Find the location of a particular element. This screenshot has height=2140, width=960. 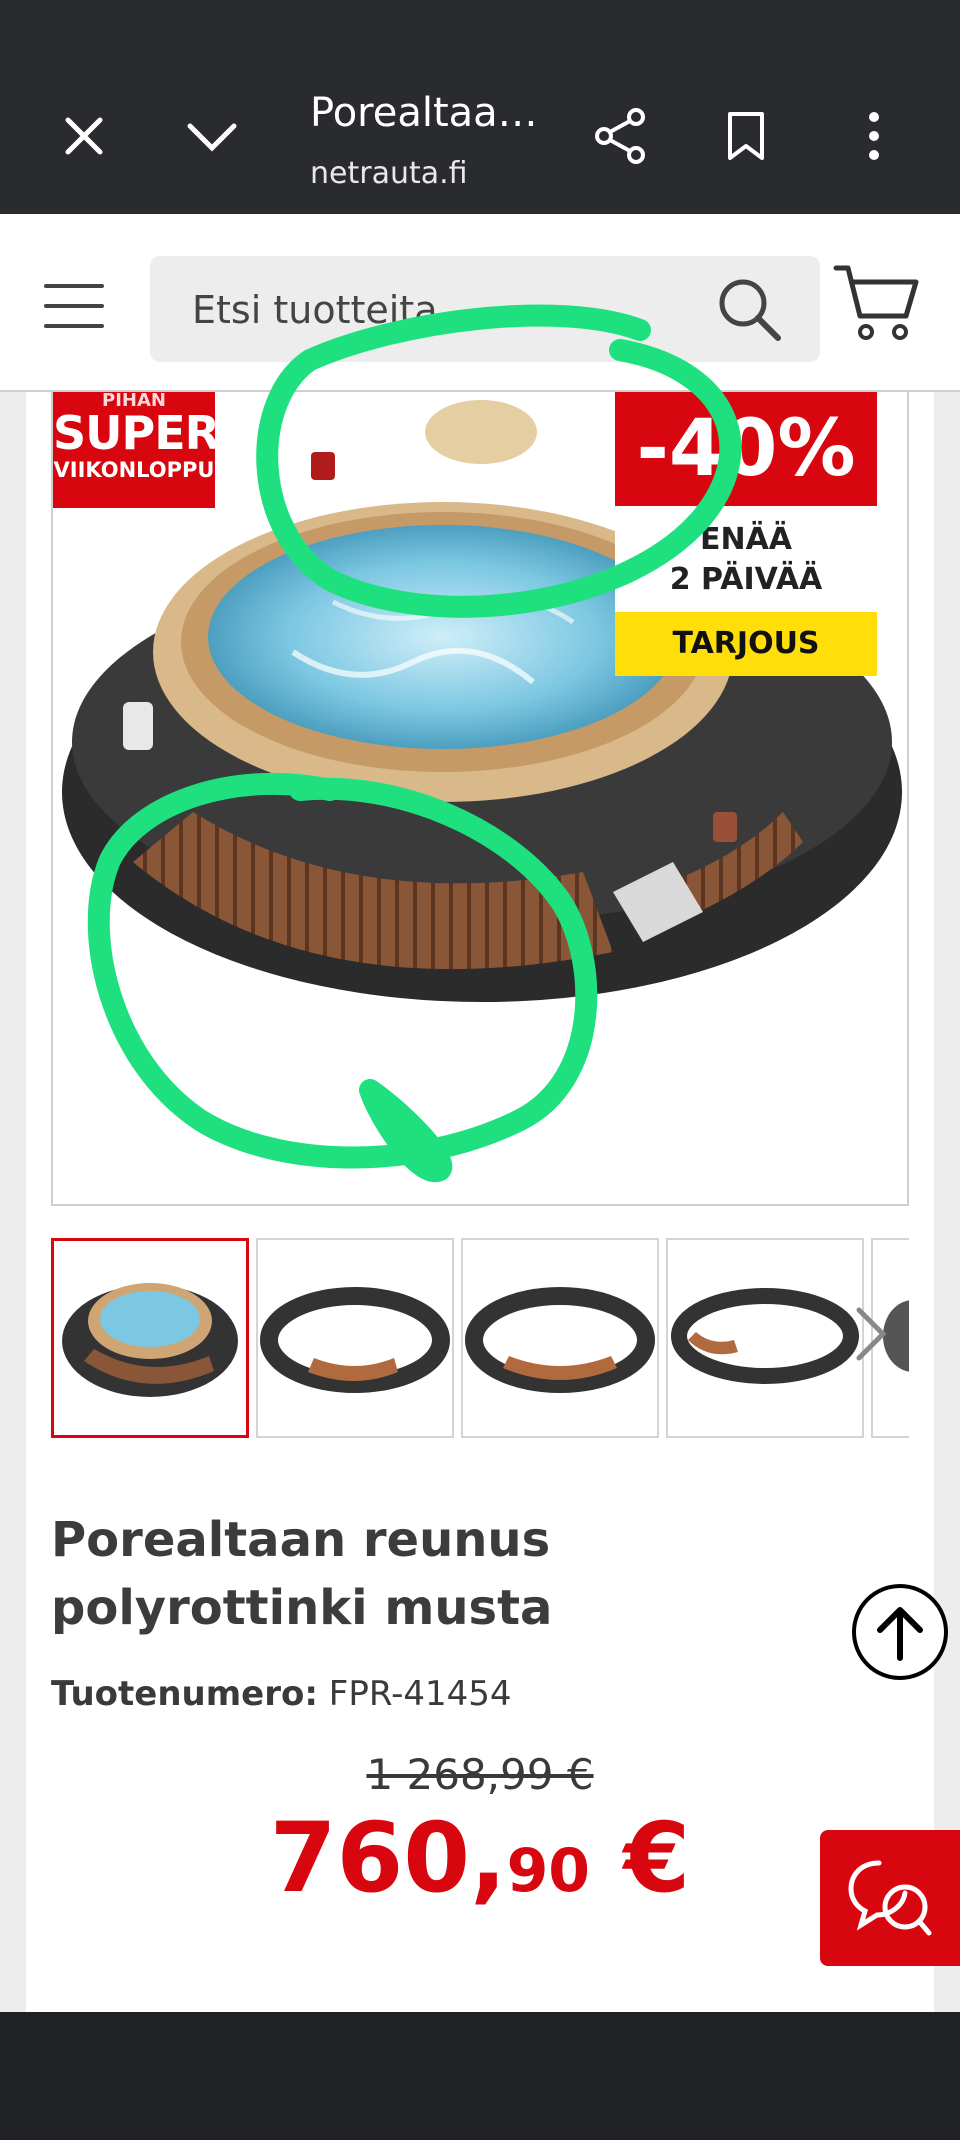

product-title: Porealtaan reunus polyrottinki musta is located at coordinates (302, 1574).